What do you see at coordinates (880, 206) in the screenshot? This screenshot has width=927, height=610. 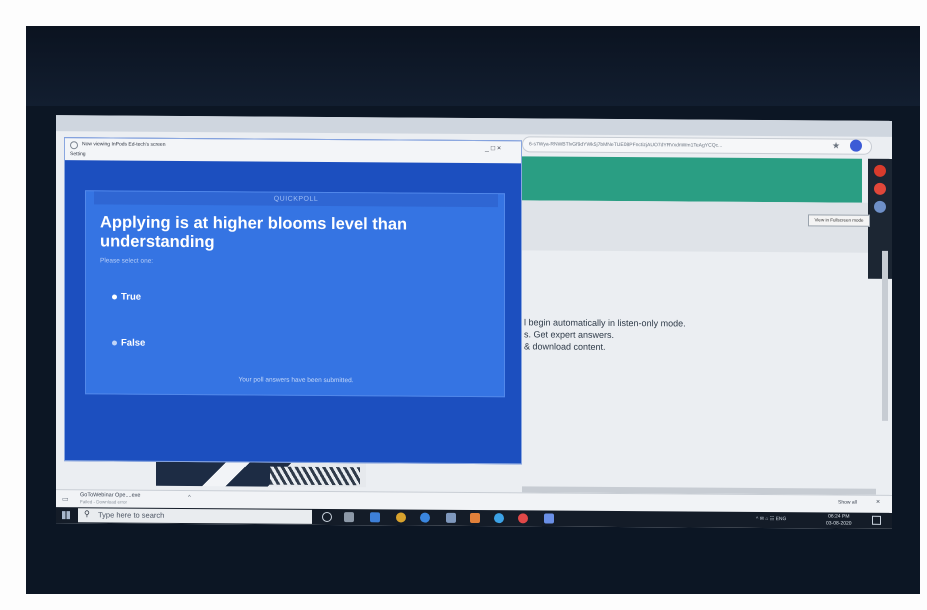 I see `extension-fullscreen-icon` at bounding box center [880, 206].